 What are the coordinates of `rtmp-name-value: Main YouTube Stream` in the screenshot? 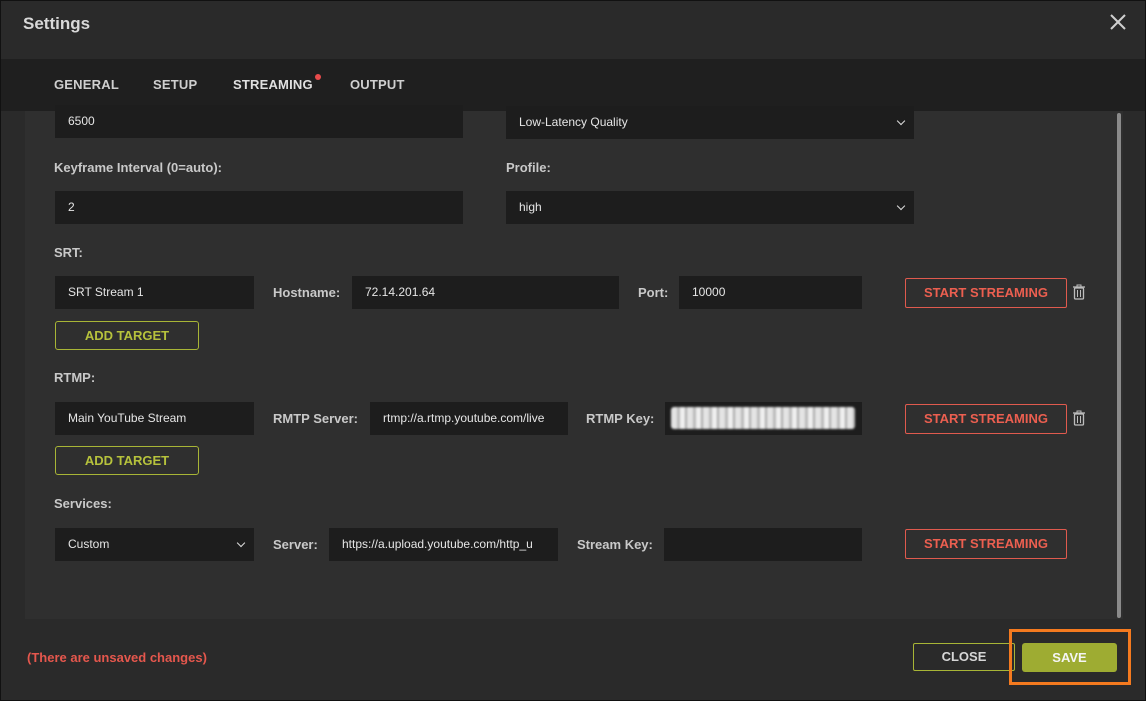 It's located at (127, 418).